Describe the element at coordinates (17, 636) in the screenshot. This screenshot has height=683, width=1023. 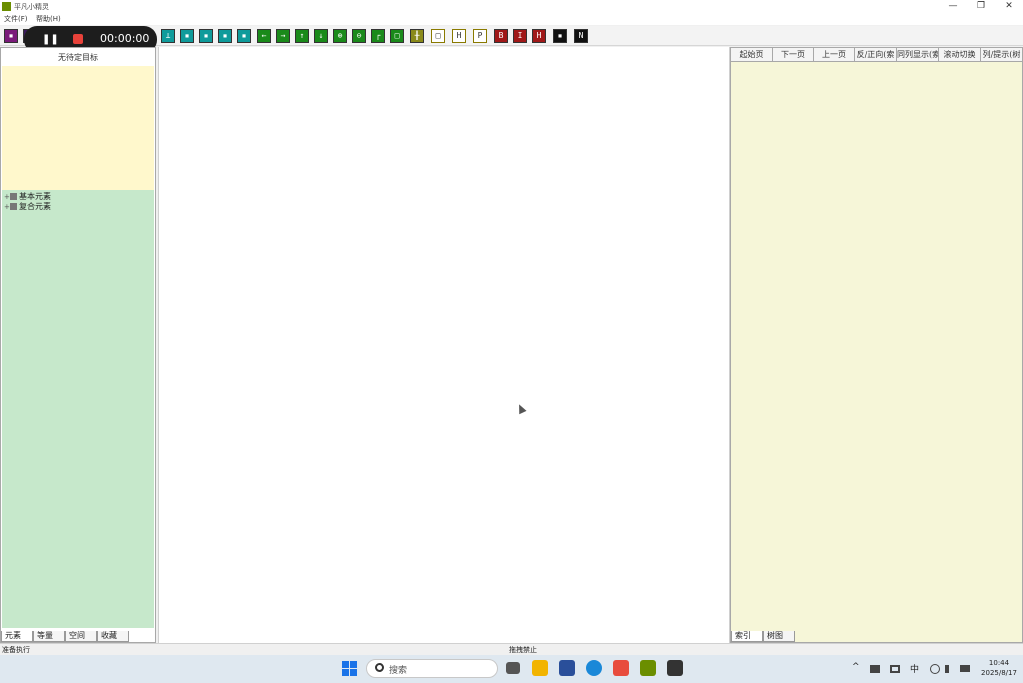
I see `tab-elements: 元素` at that location.